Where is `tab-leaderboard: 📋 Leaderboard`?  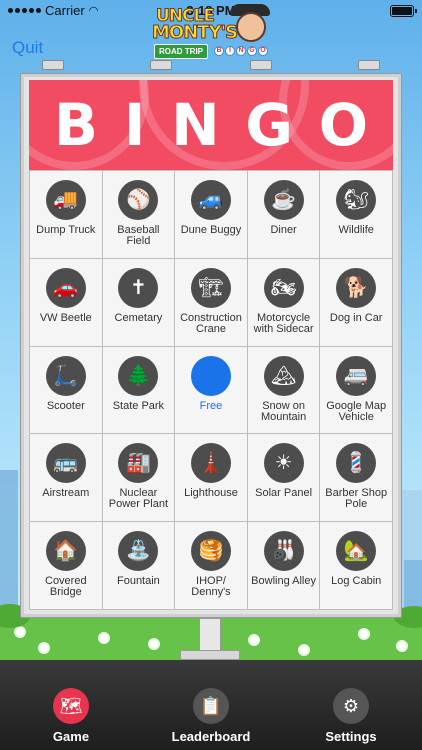 tab-leaderboard: 📋 Leaderboard is located at coordinates (211, 716).